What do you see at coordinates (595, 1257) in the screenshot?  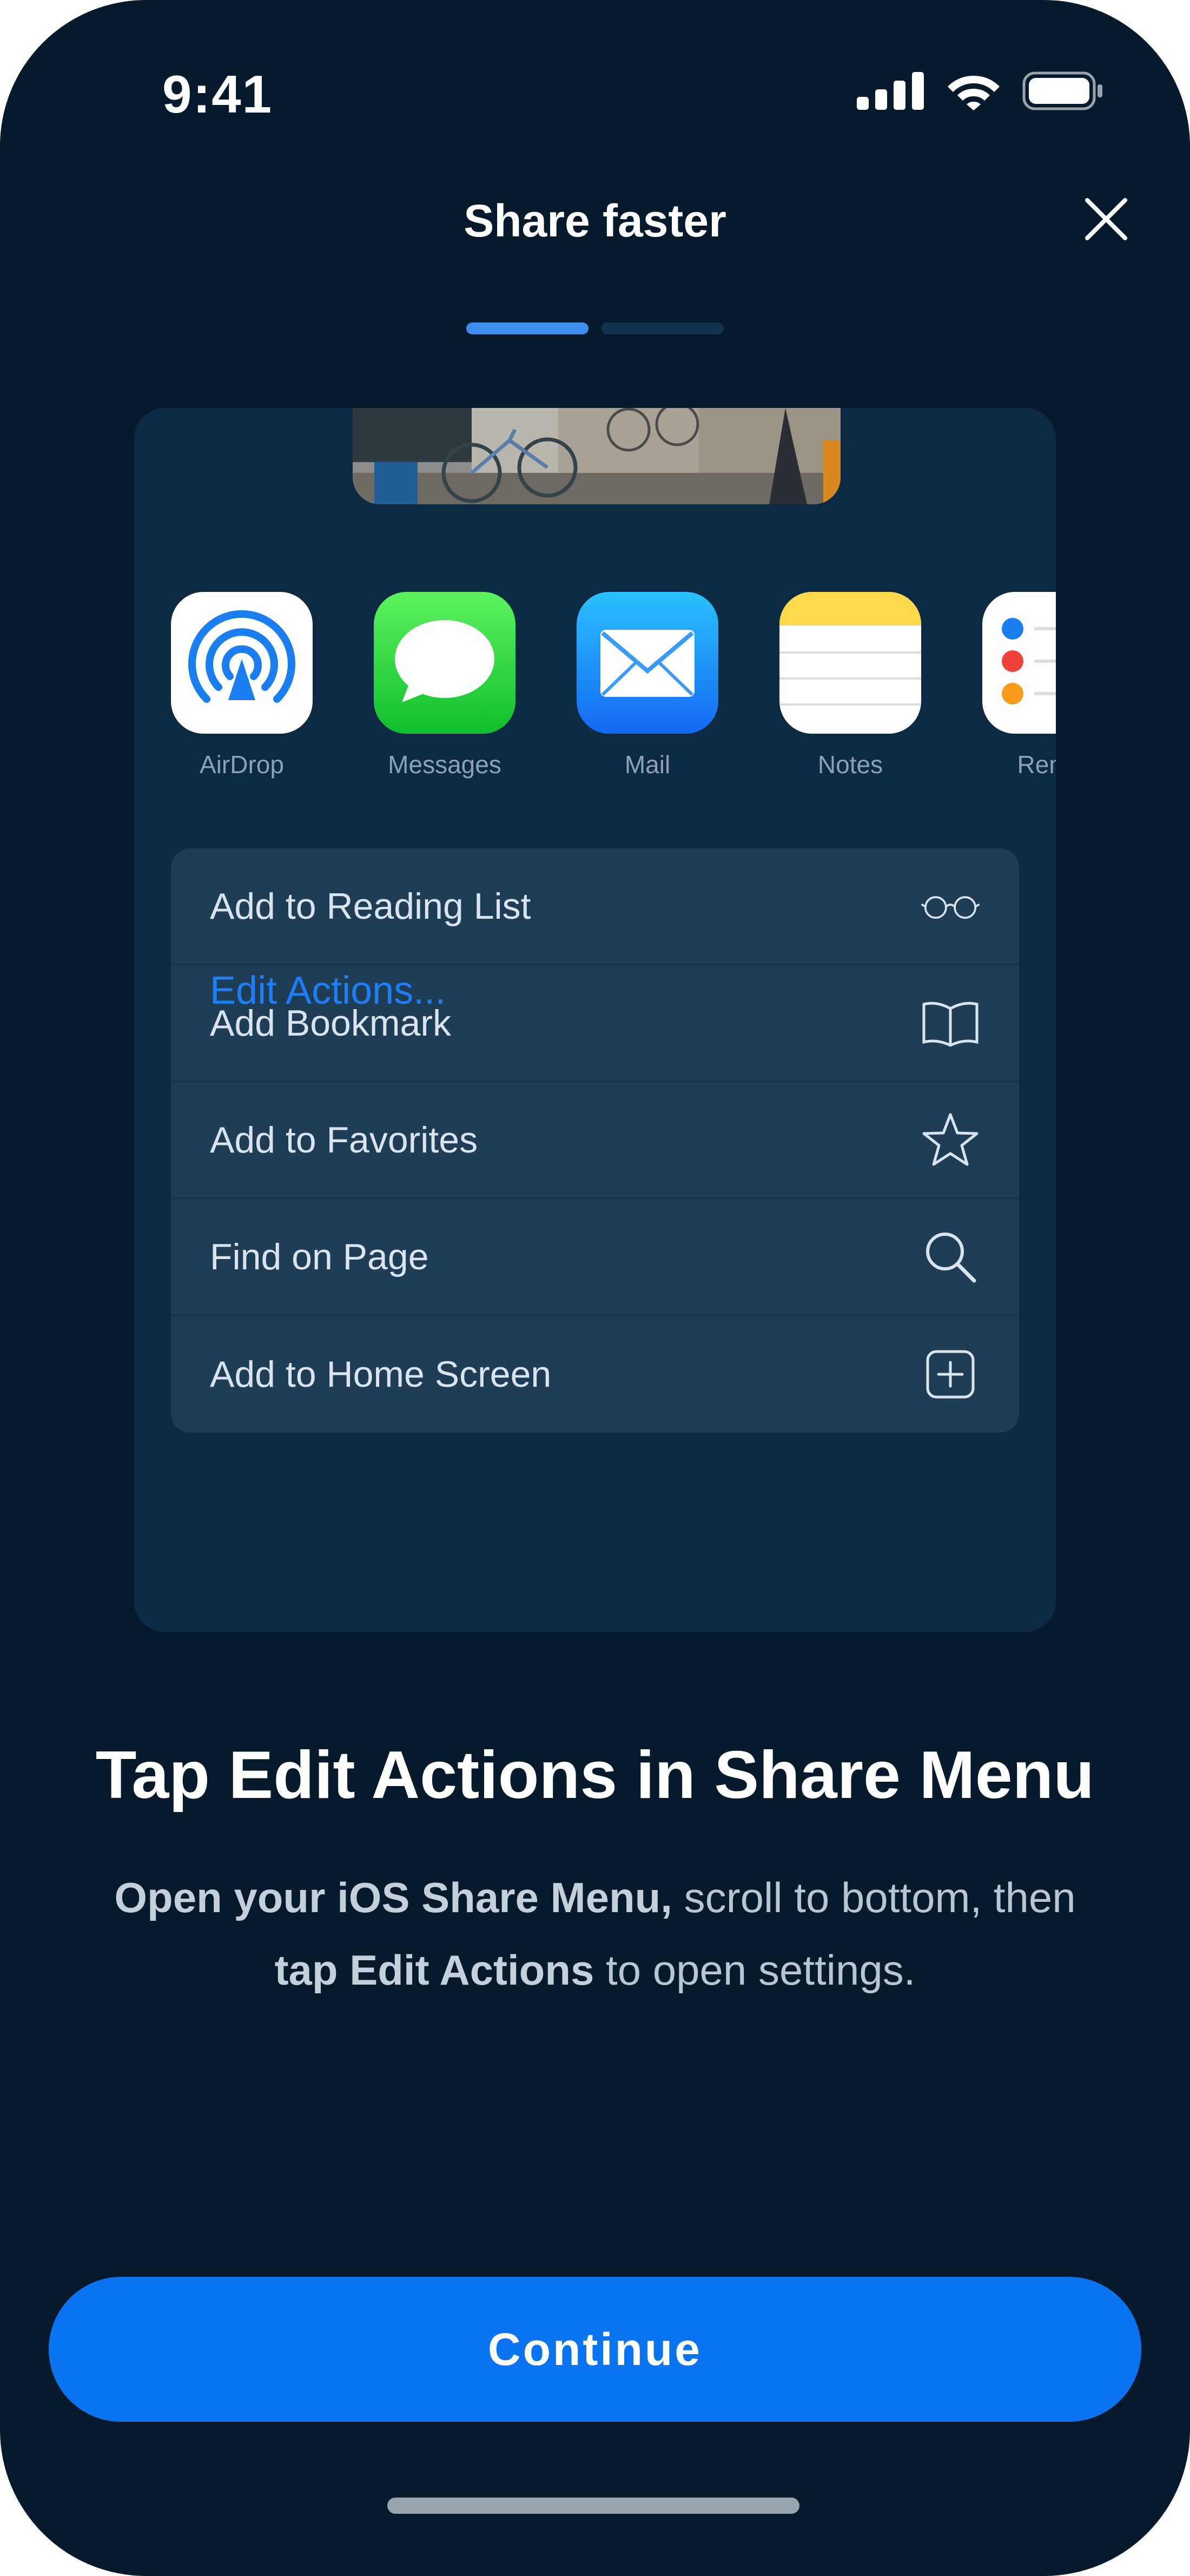 I see `action-find-on-page: Find on Page` at bounding box center [595, 1257].